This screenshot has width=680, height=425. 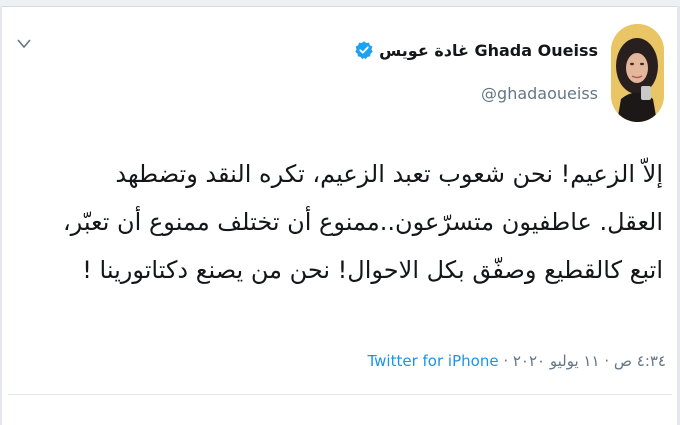 I want to click on profile-photo-icon, so click(x=637, y=73).